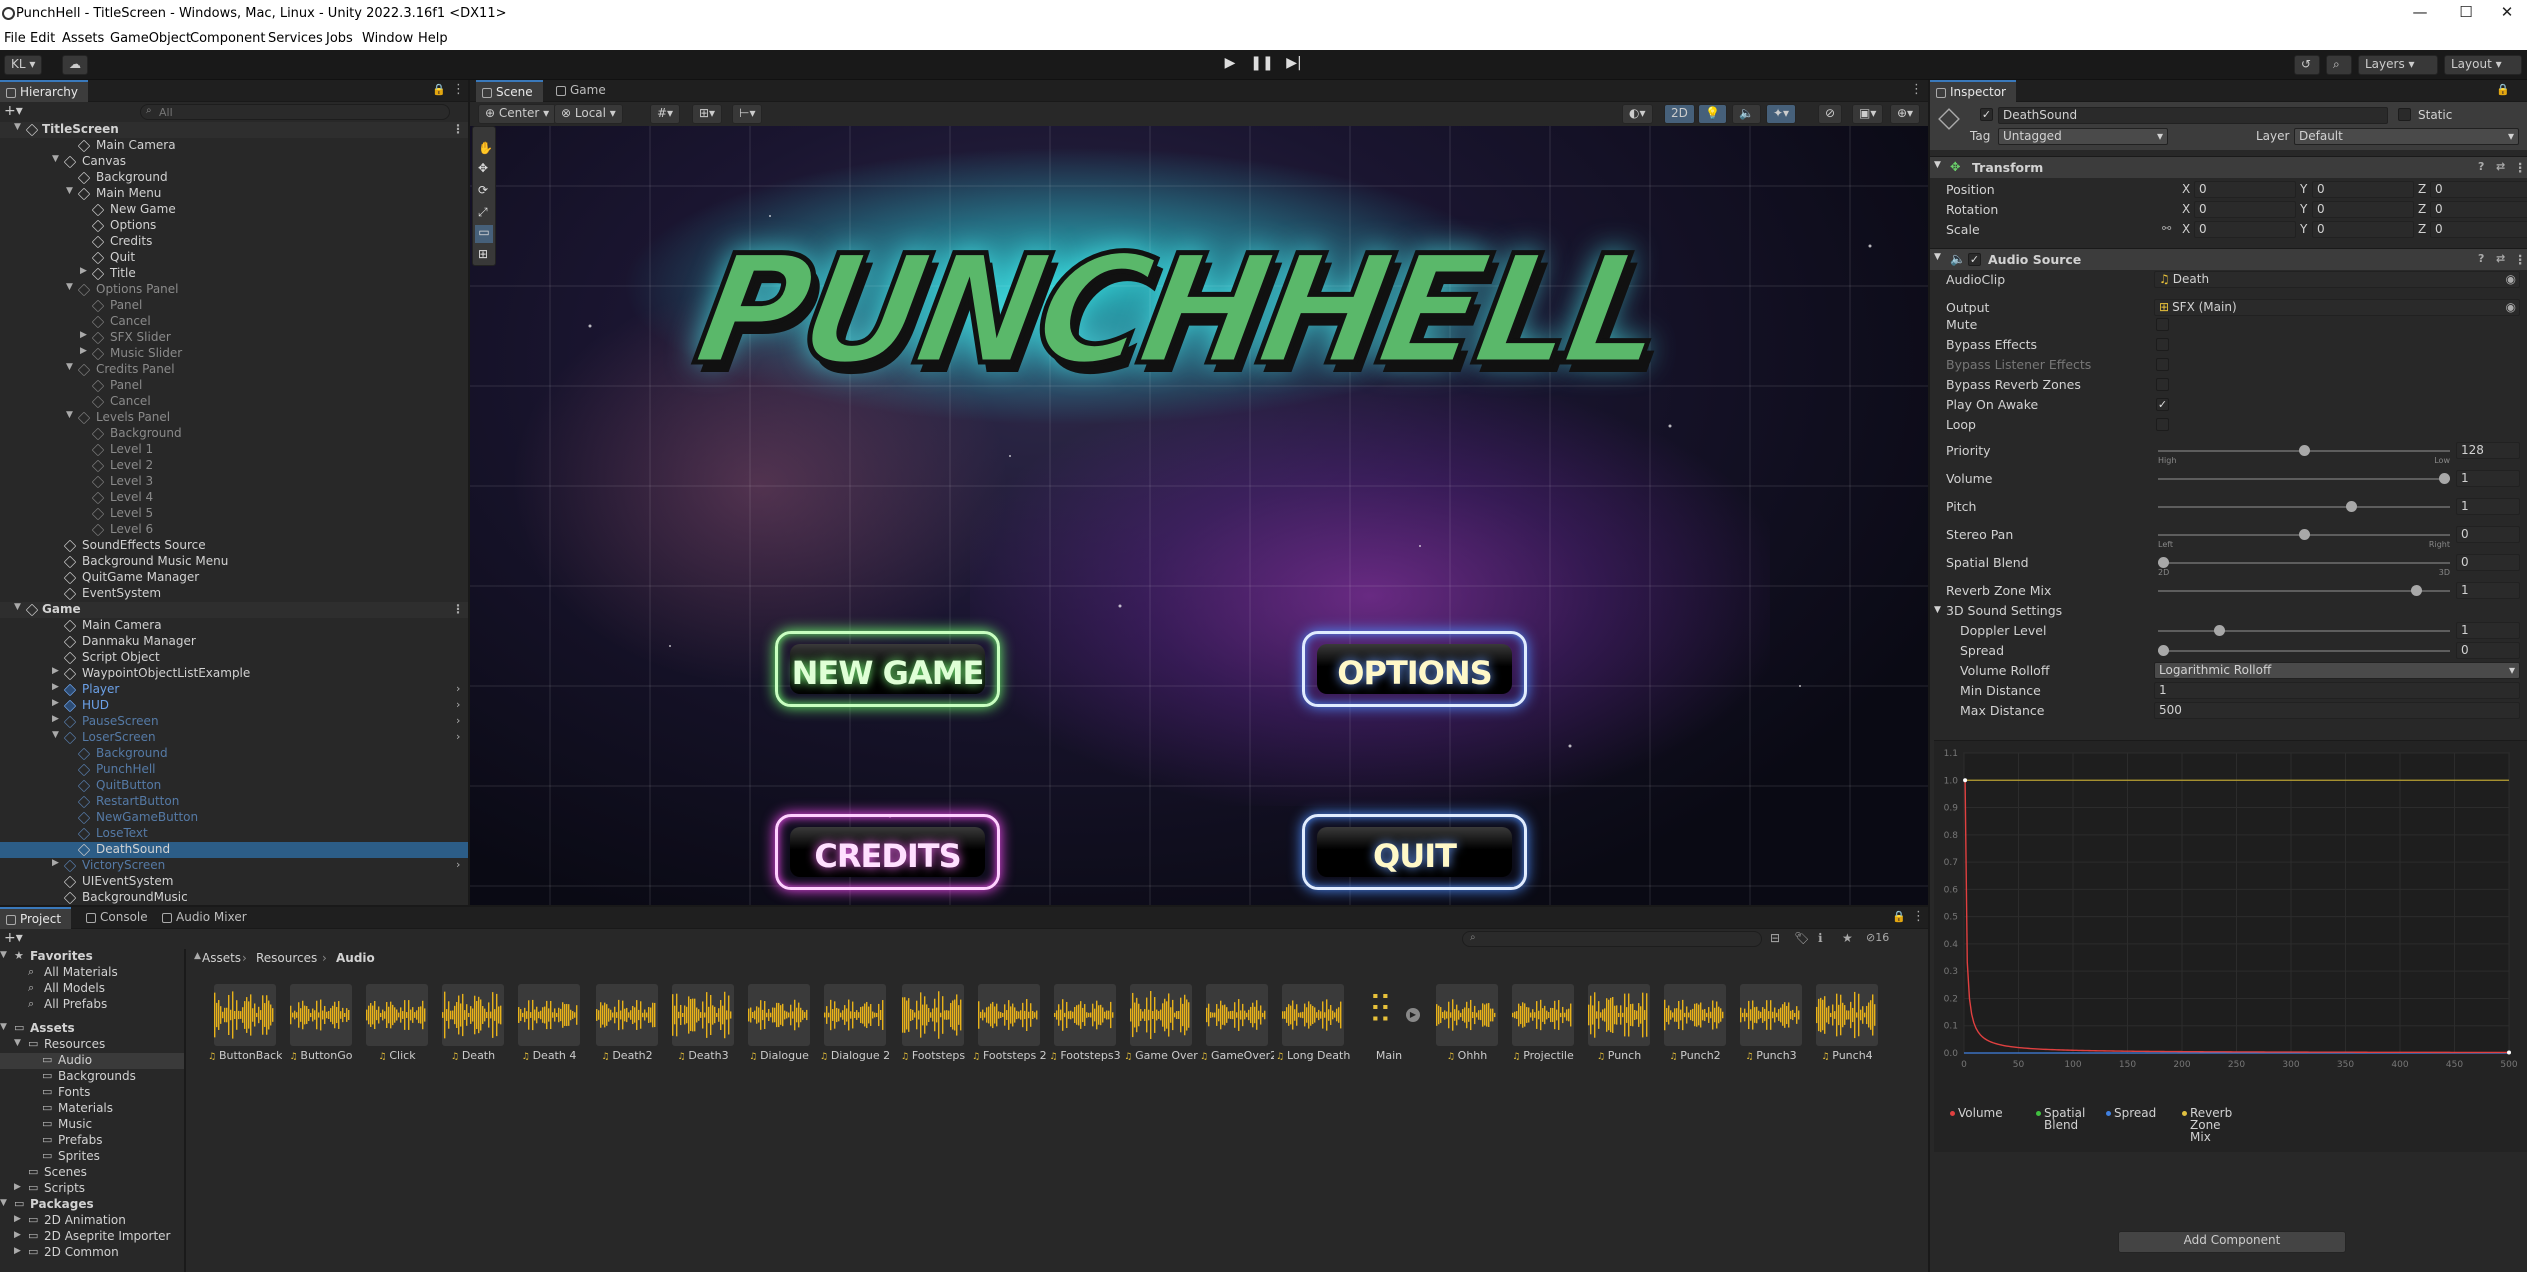  Describe the element at coordinates (2500, 166) in the screenshot. I see `preset-icon: ⇄` at that location.